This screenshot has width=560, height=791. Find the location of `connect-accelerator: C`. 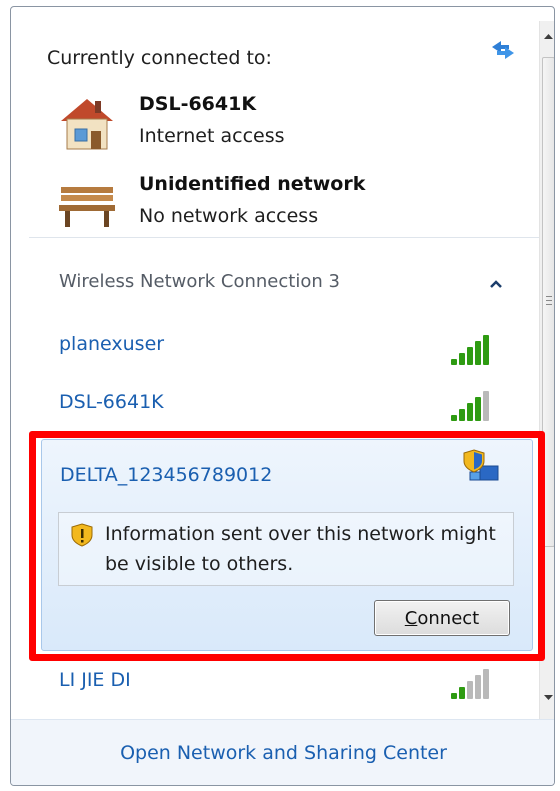

connect-accelerator: C is located at coordinates (411, 618).